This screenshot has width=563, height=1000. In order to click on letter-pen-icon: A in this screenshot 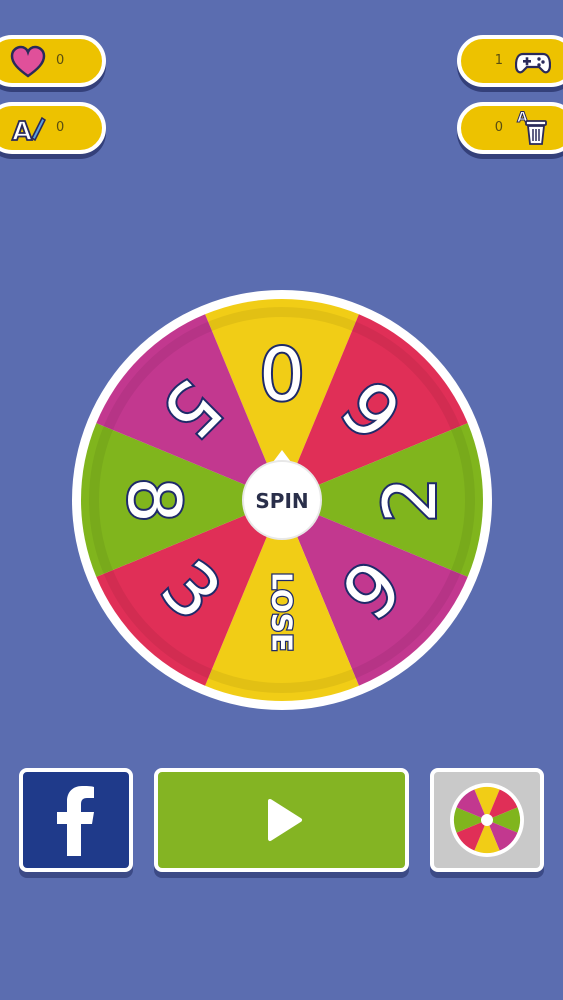, I will do `click(28, 131)`.